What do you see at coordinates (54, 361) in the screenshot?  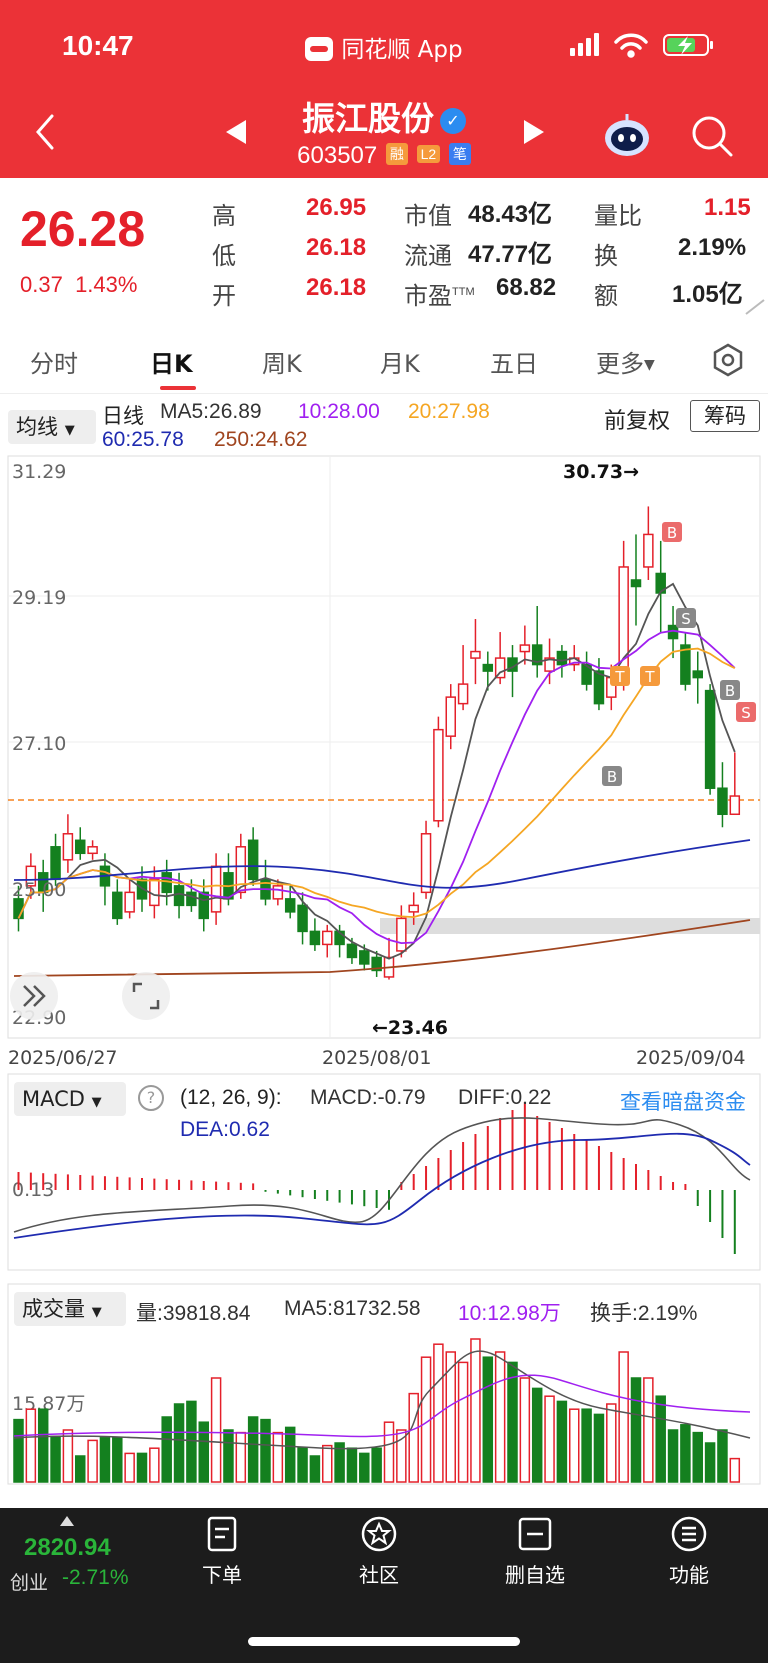 I see `tab-intraday: 分时` at bounding box center [54, 361].